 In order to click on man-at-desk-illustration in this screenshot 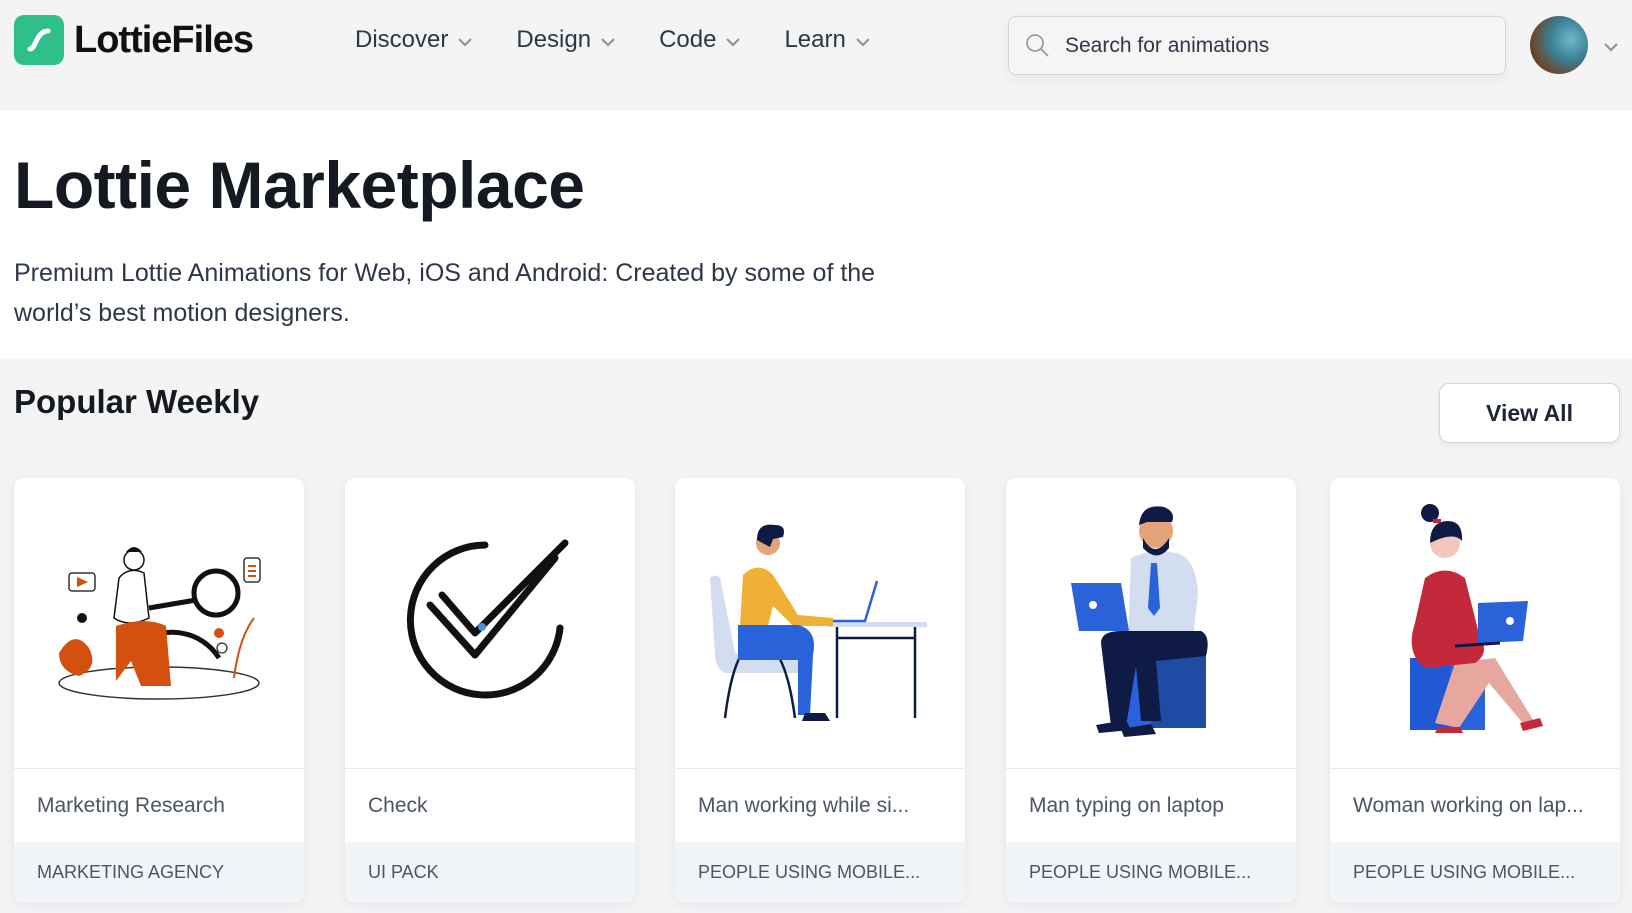, I will do `click(820, 623)`.